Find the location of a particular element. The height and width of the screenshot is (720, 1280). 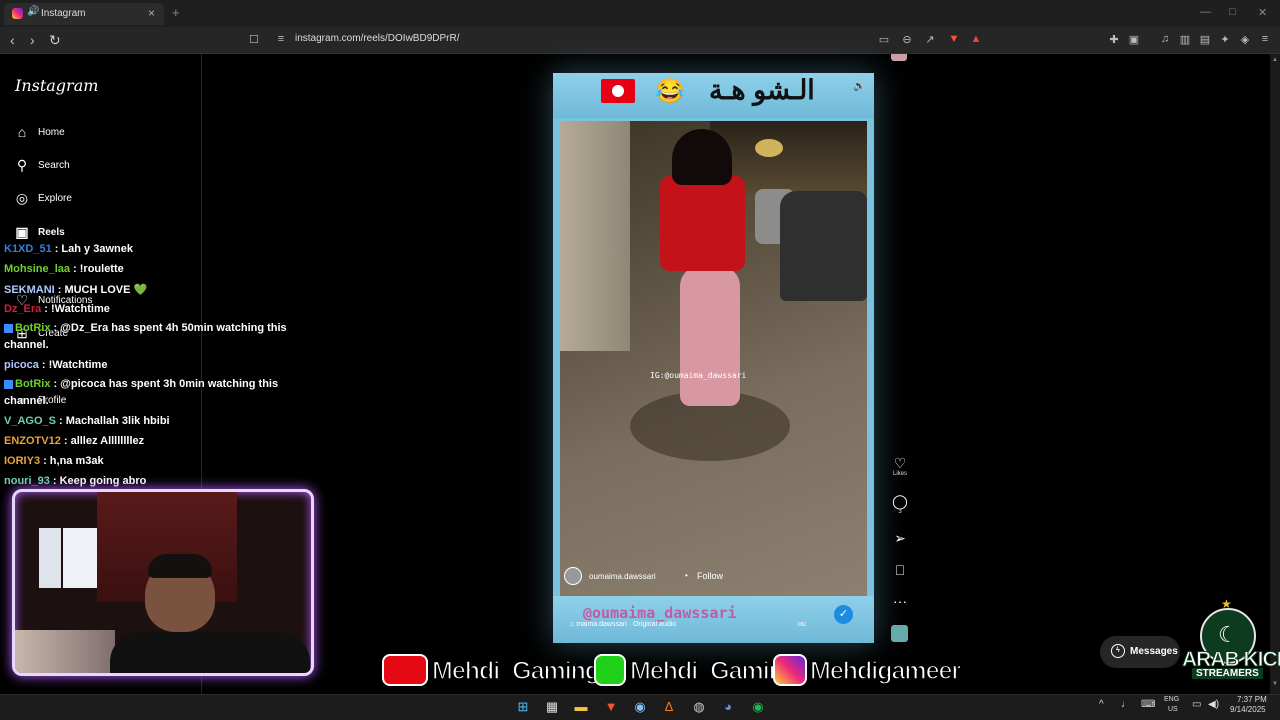

chat-text: : Lah y 3awnek is located at coordinates (93, 249).